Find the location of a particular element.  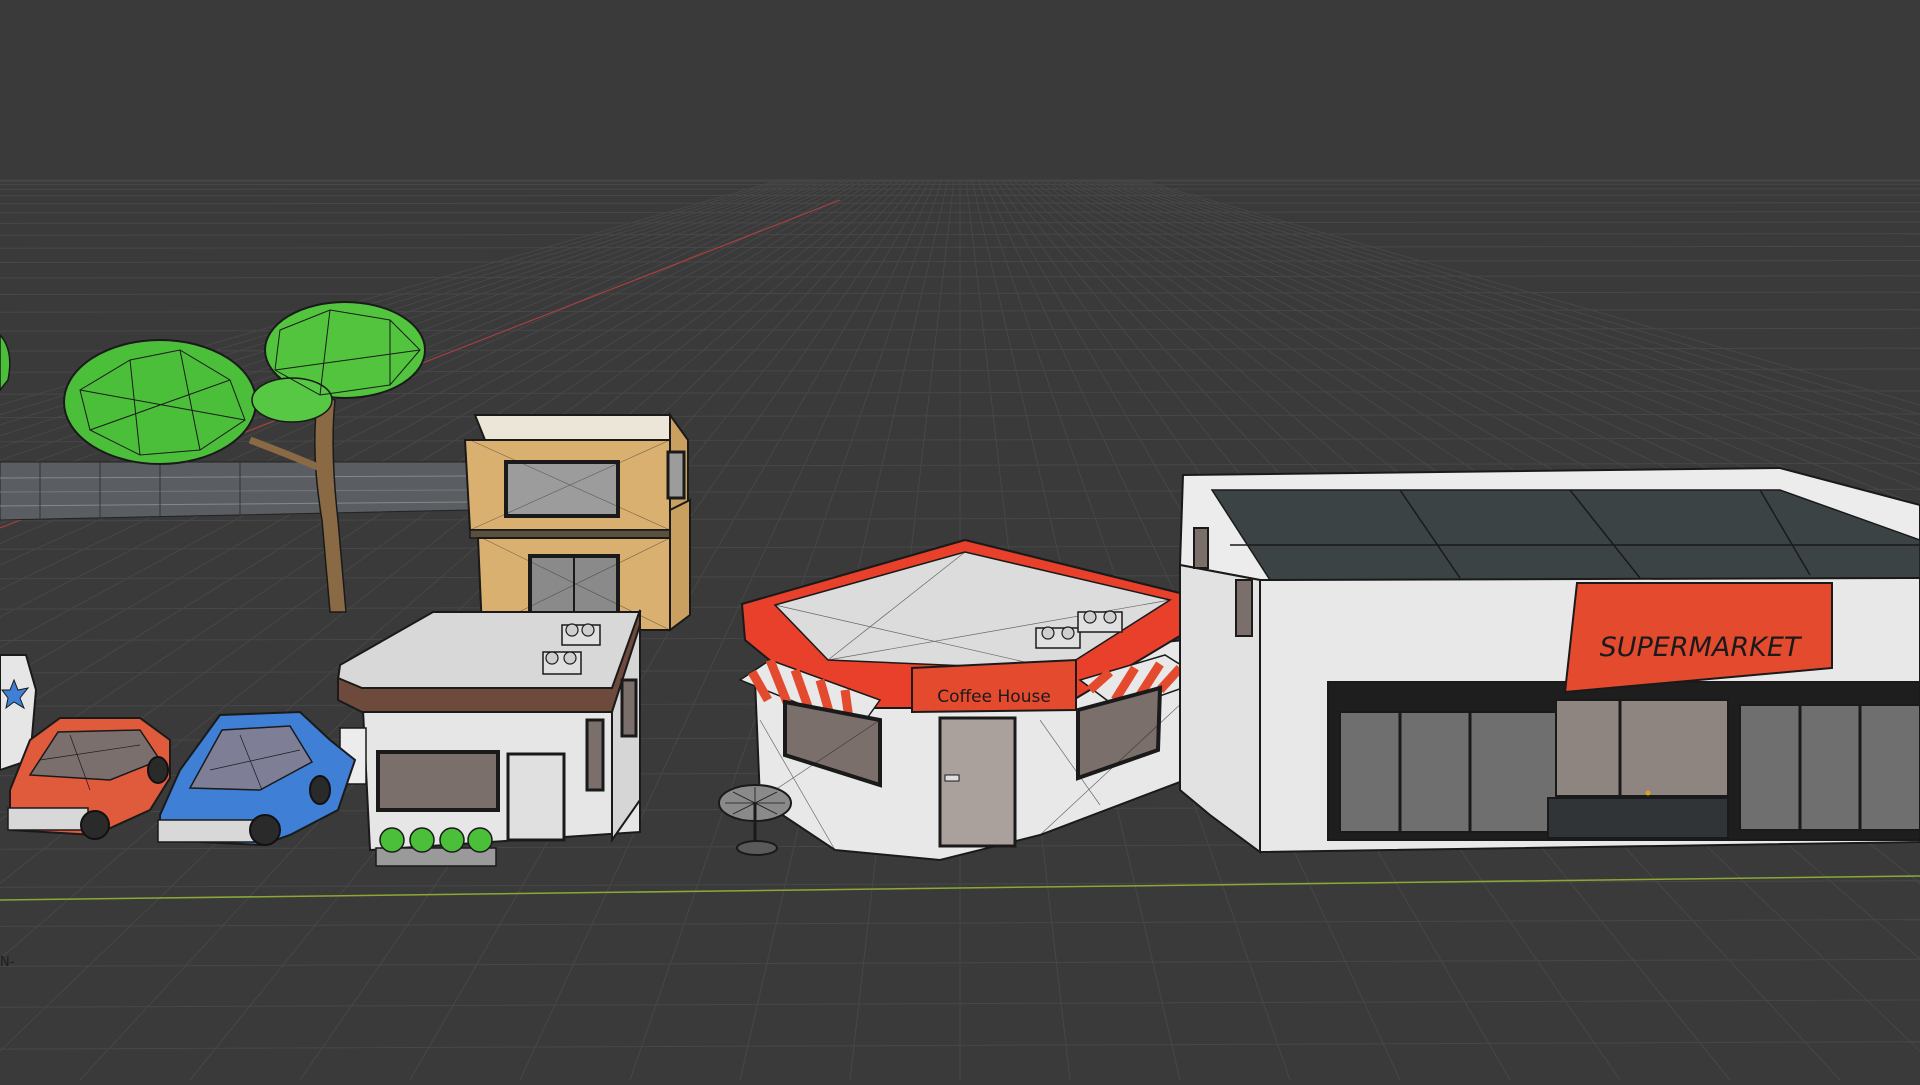

road-segment is located at coordinates (235, 491).